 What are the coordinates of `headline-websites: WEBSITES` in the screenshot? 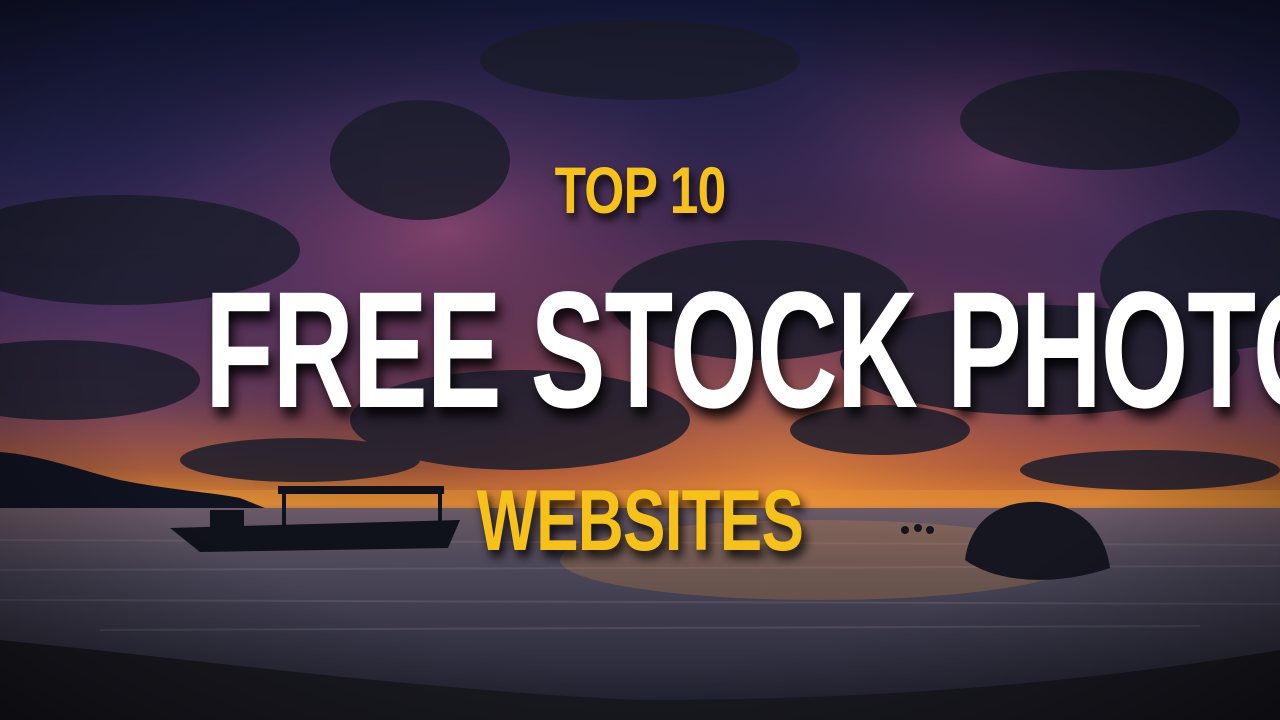 It's located at (640, 521).